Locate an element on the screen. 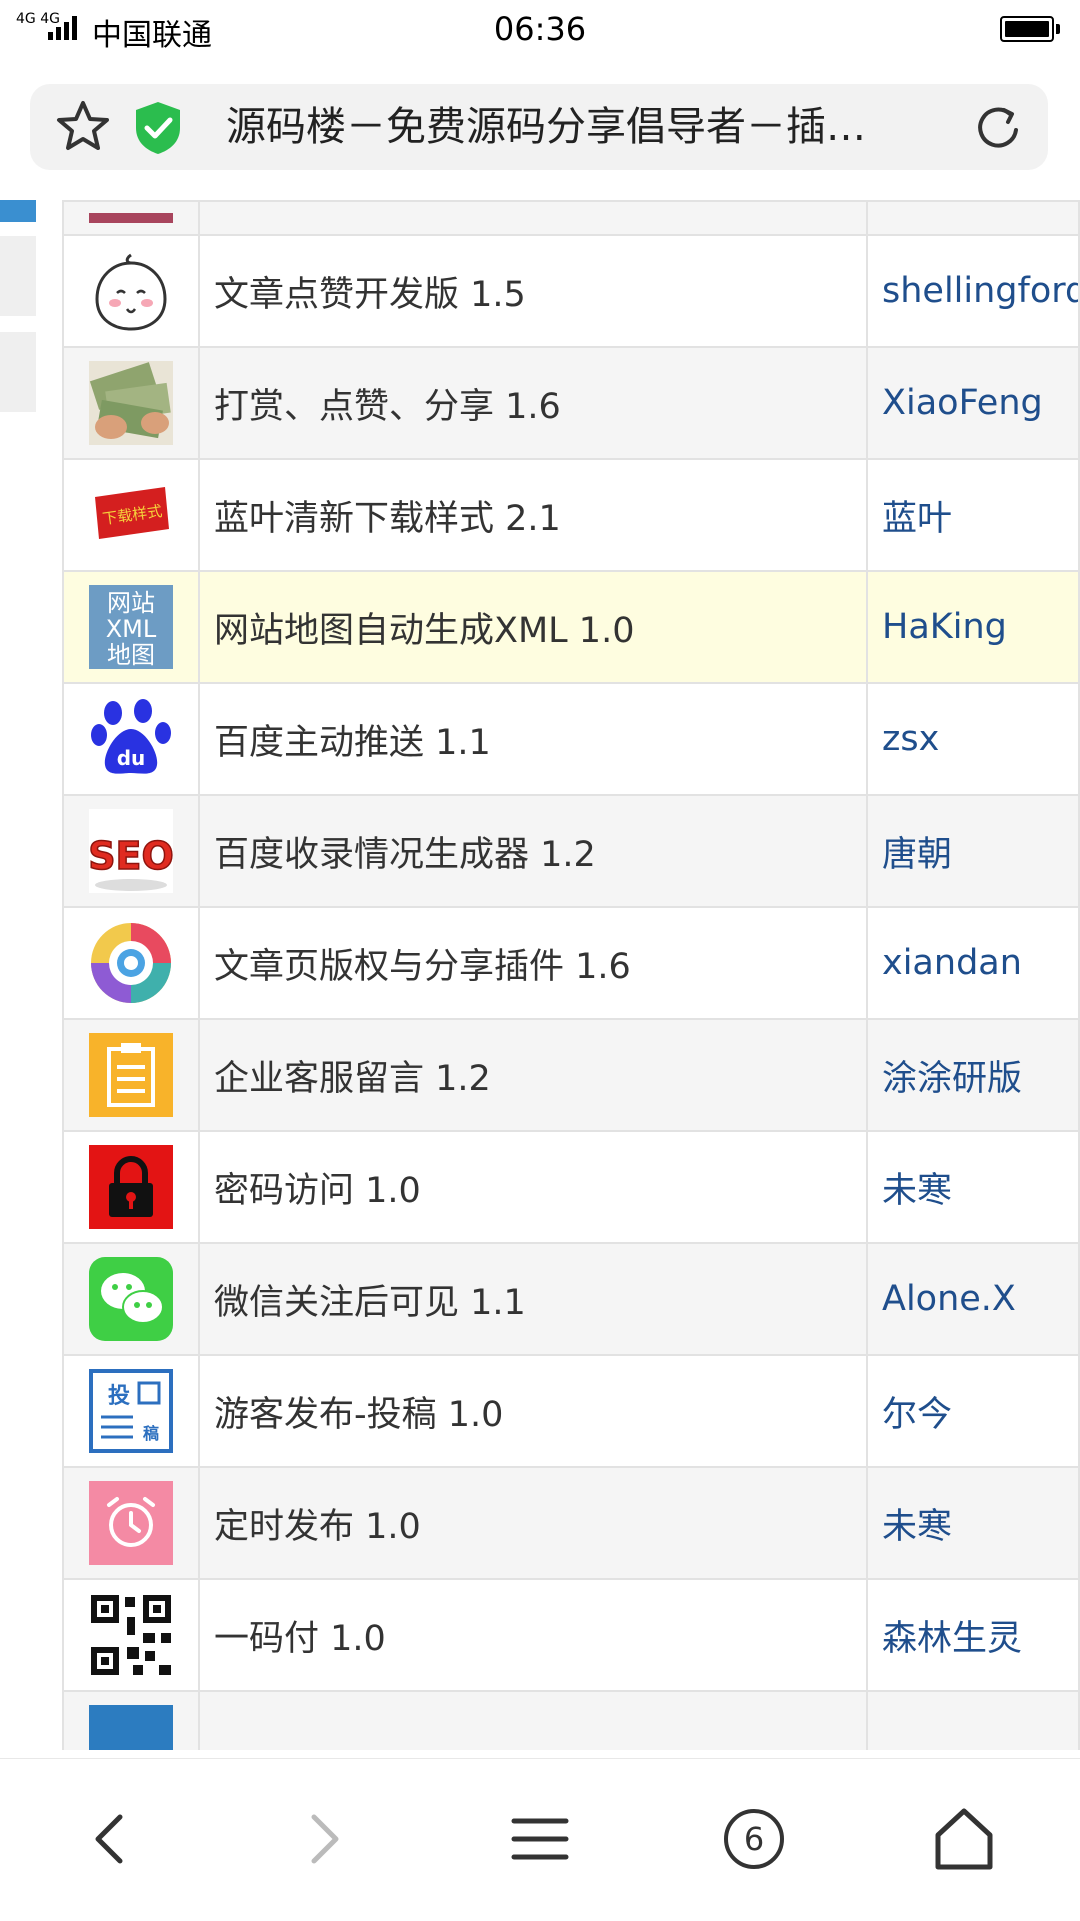  sitemap-xml-icon: 网站 XML 地图 is located at coordinates (131, 627).